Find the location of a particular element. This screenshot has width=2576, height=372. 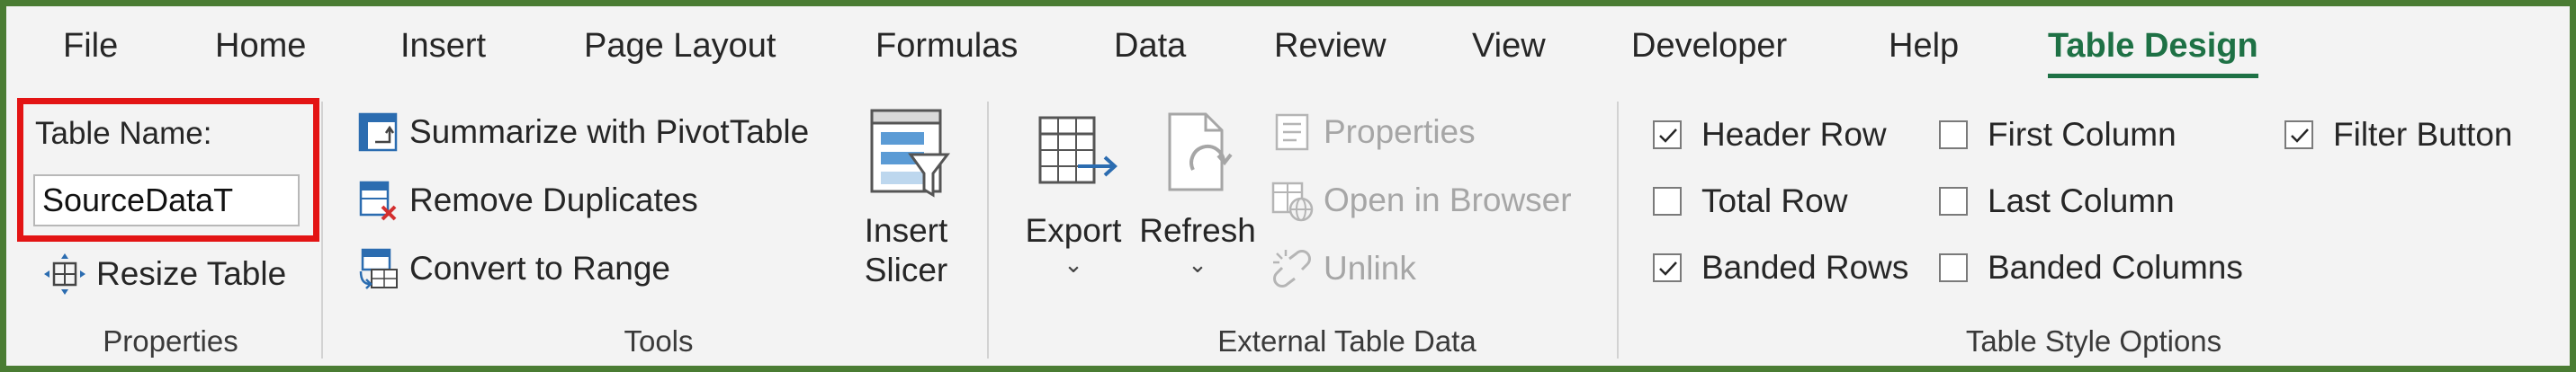

convert-to-range-icon is located at coordinates (378, 268).